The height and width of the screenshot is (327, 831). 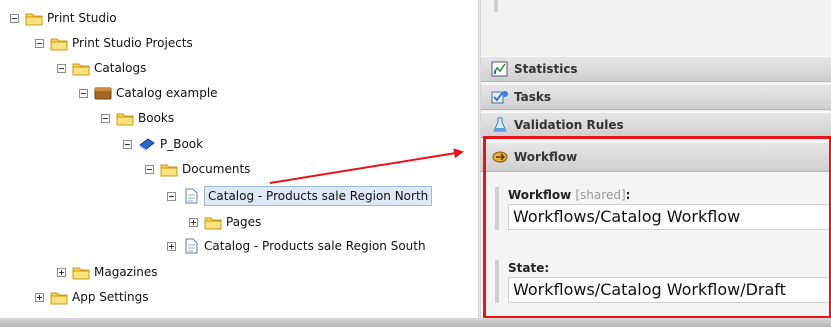 I want to click on section-validation-rules: Validation Rules, so click(x=656, y=125).